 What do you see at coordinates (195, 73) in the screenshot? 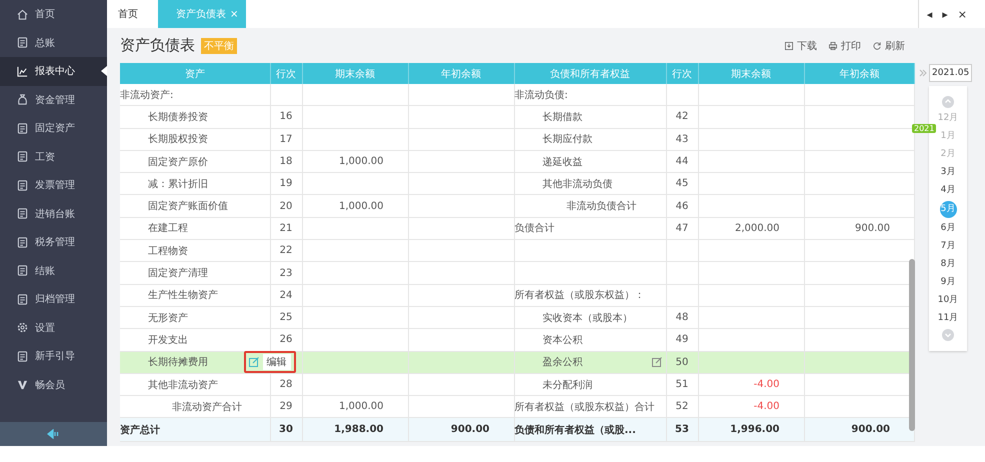
I see `column-header: 资产` at bounding box center [195, 73].